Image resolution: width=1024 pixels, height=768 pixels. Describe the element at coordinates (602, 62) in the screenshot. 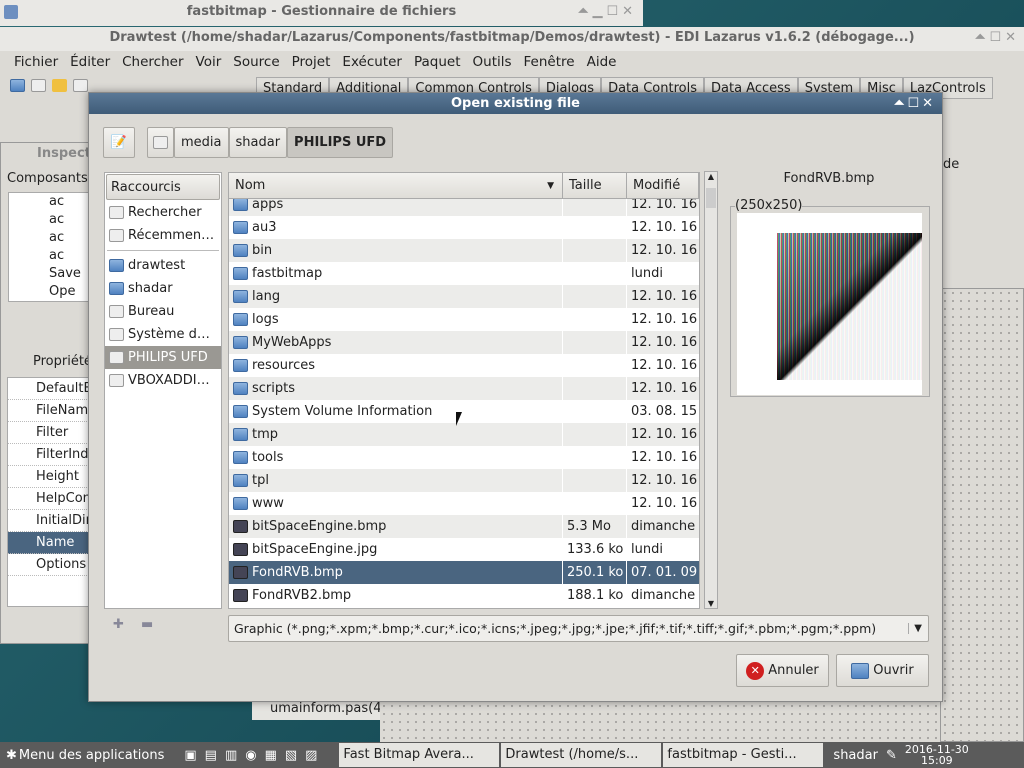

I see `menu-item: Aide` at that location.